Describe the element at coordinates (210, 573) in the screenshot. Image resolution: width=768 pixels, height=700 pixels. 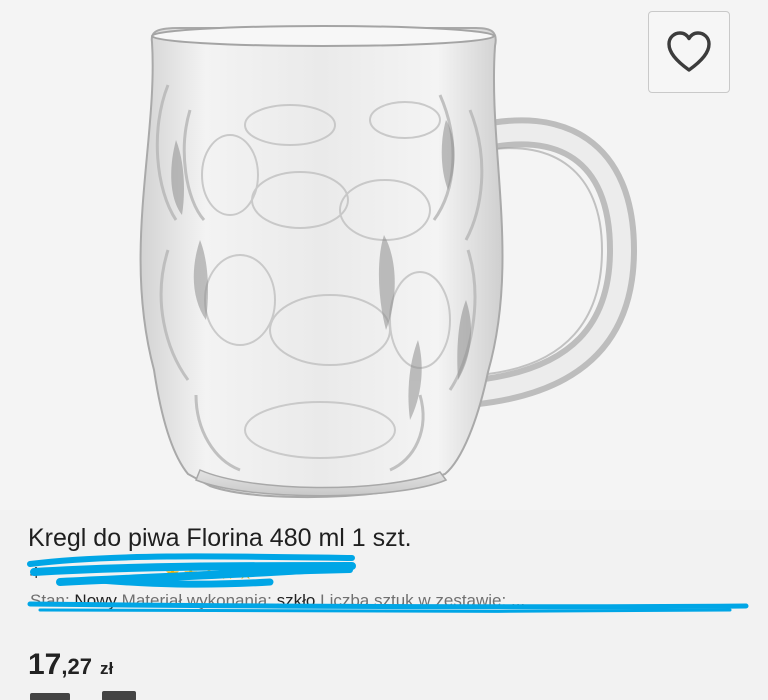
I see `rating-stars: ★★★★★` at that location.